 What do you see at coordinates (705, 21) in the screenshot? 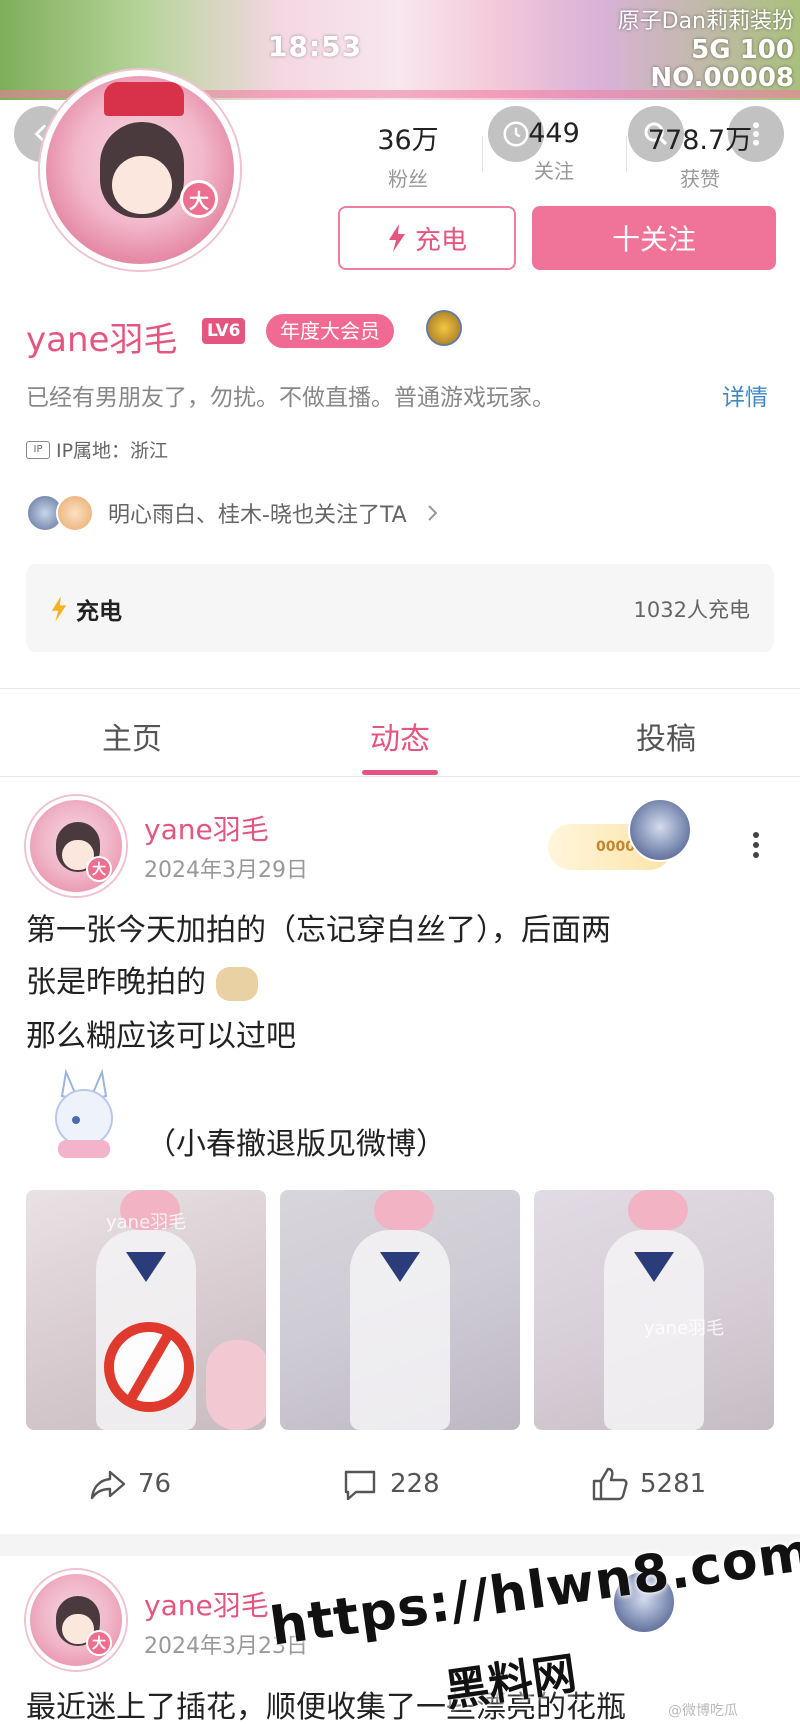
I see `banner-skin-text: 原子Dan莉莉装扮` at bounding box center [705, 21].